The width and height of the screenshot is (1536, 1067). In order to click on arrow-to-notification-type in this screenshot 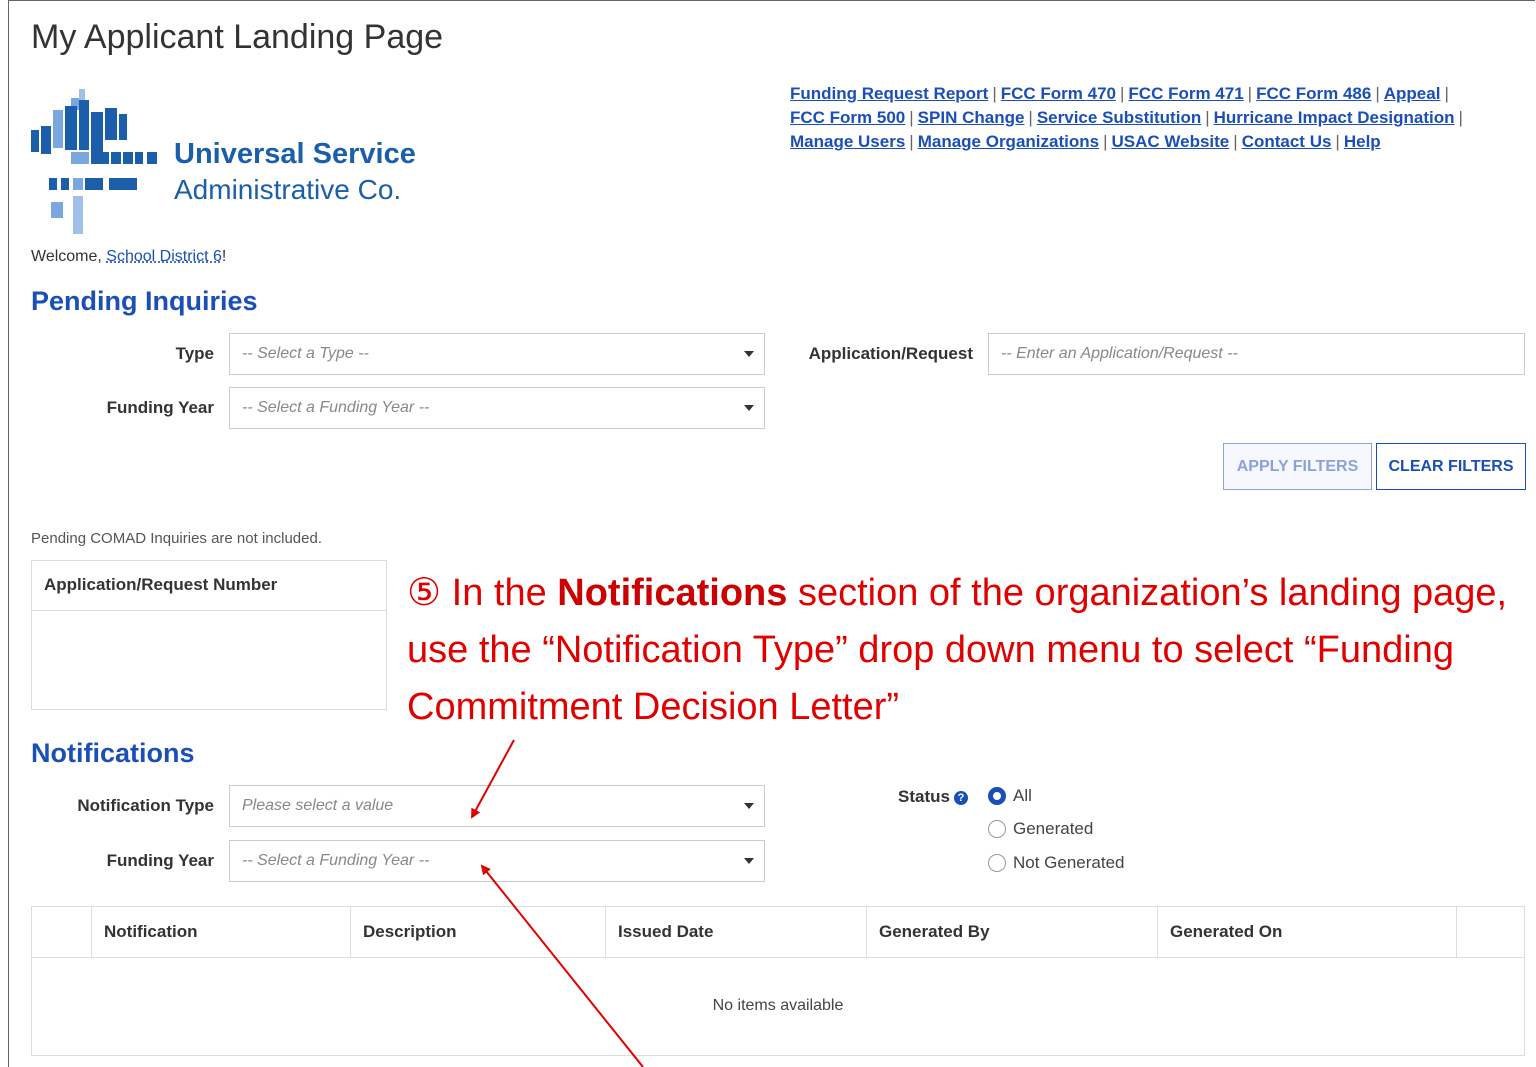, I will do `click(493, 779)`.